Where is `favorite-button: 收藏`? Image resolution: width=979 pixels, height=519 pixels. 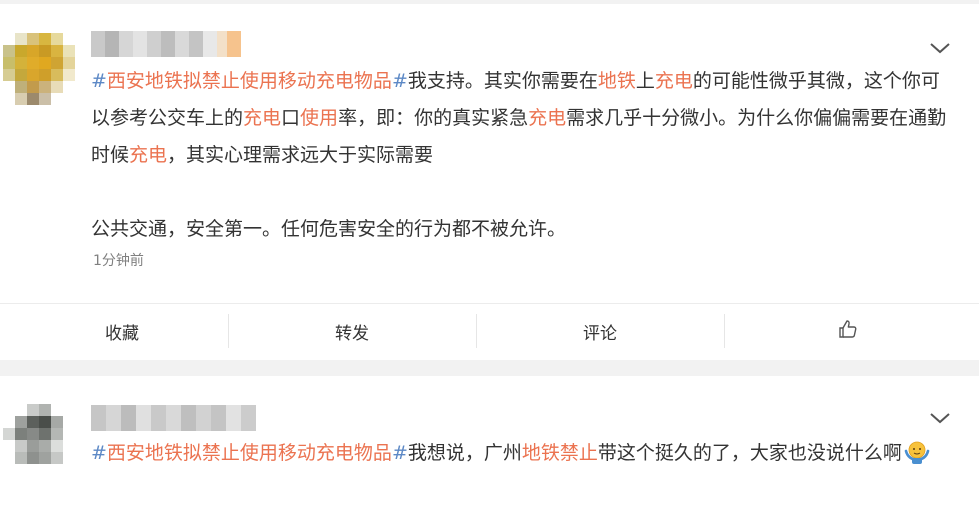 favorite-button: 收藏 is located at coordinates (122, 331).